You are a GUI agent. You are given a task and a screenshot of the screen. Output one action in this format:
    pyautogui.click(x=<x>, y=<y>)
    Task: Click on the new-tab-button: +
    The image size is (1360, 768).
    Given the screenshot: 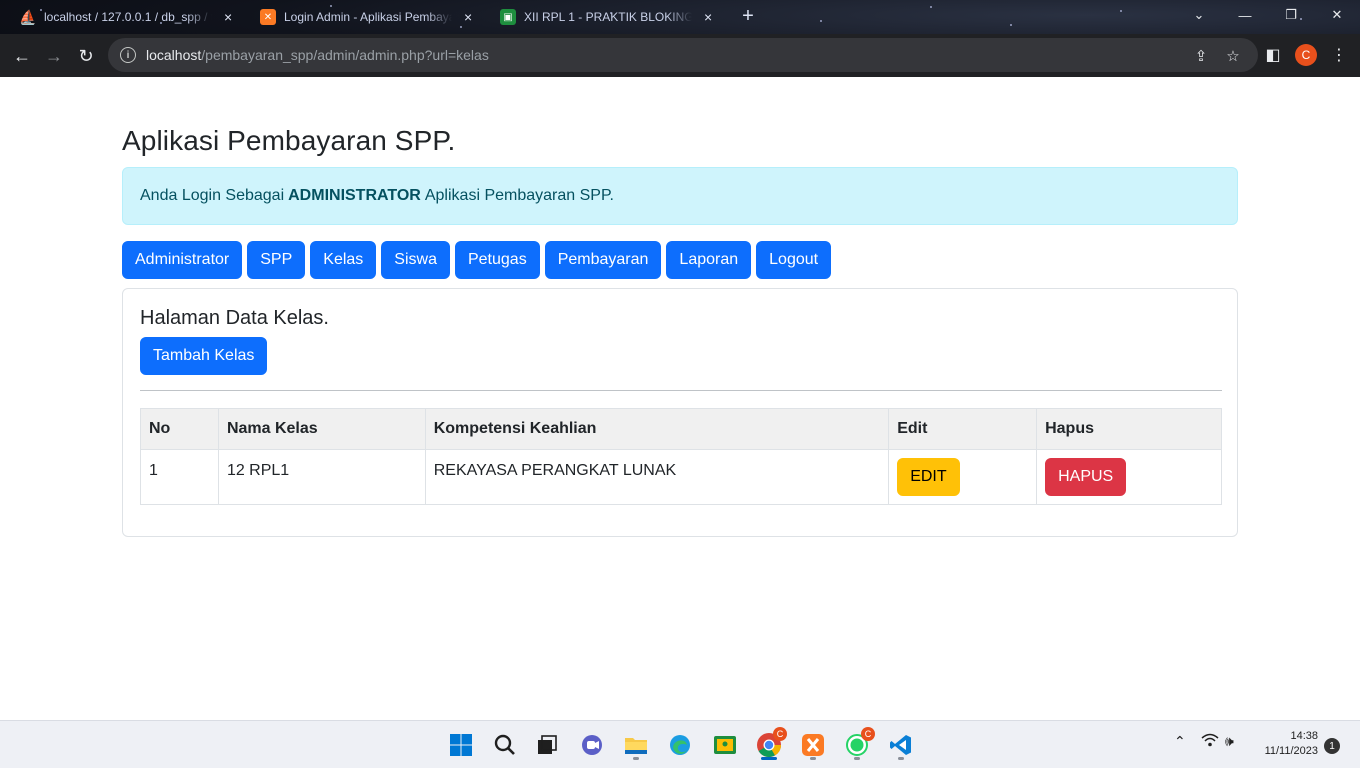 What is the action you would take?
    pyautogui.click(x=748, y=17)
    